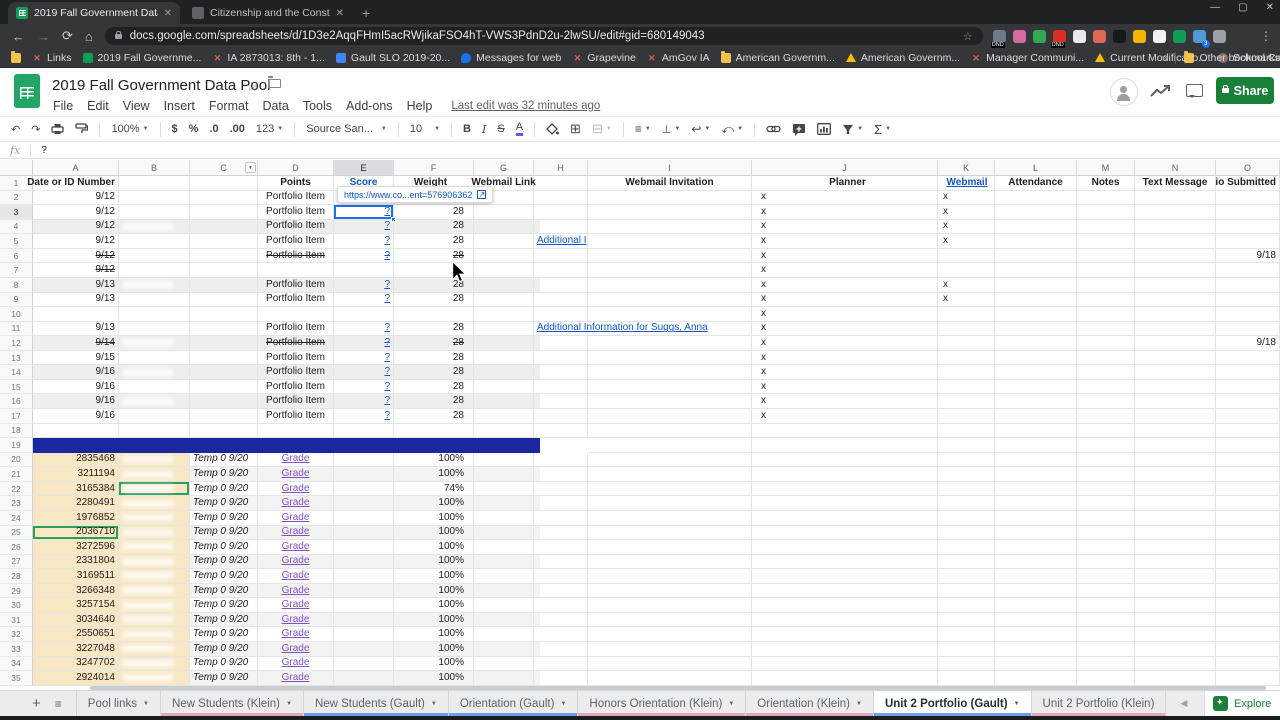 Image resolution: width=1280 pixels, height=720 pixels. I want to click on cell-C7, so click(224, 270).